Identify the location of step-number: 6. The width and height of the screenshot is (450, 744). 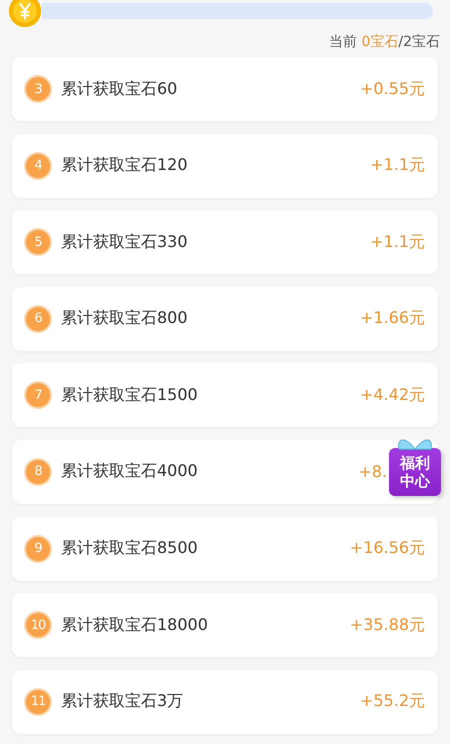
(38, 318).